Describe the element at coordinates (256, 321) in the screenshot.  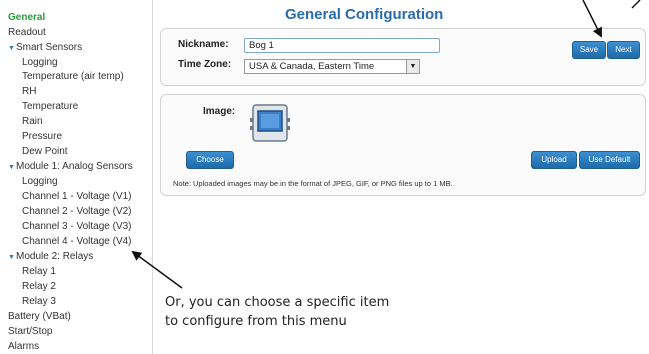
I see `annotation-line-2: to configure from this menu` at that location.